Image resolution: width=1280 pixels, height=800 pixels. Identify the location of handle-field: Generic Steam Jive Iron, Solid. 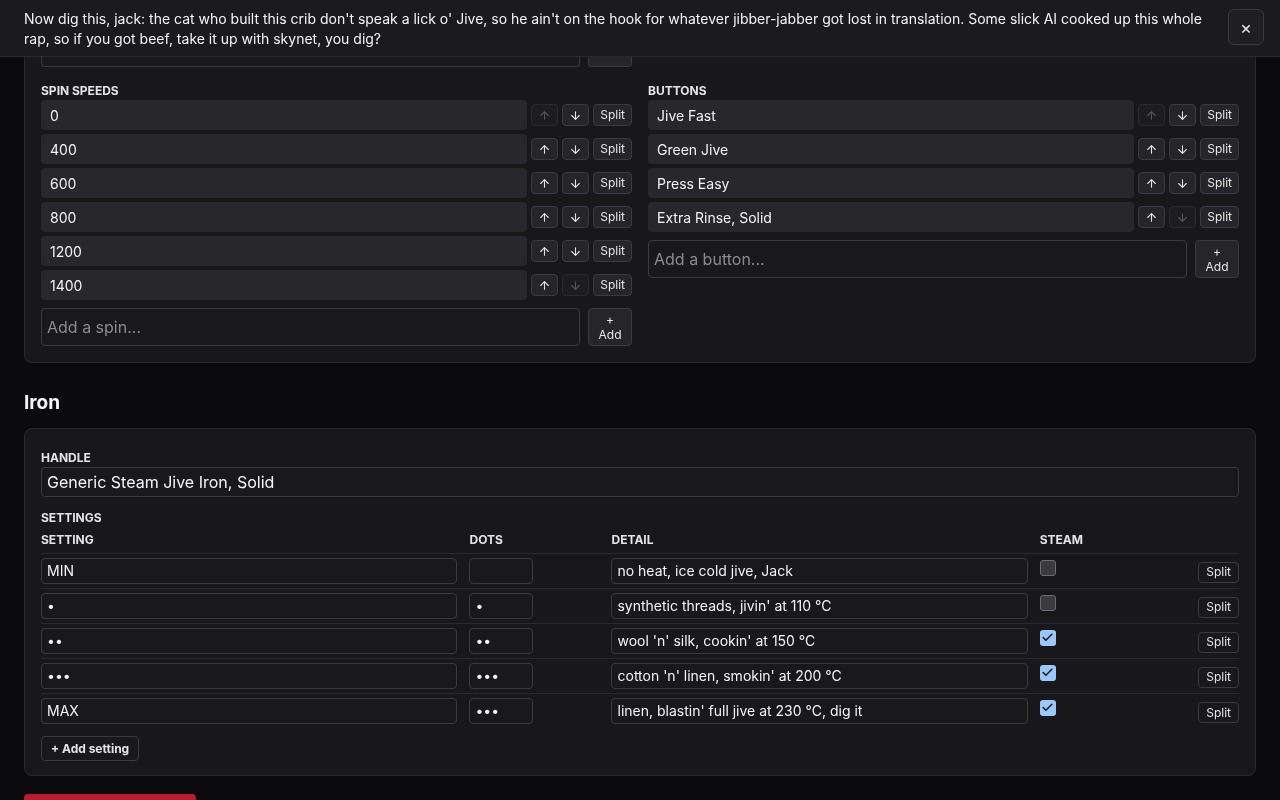
(640, 481).